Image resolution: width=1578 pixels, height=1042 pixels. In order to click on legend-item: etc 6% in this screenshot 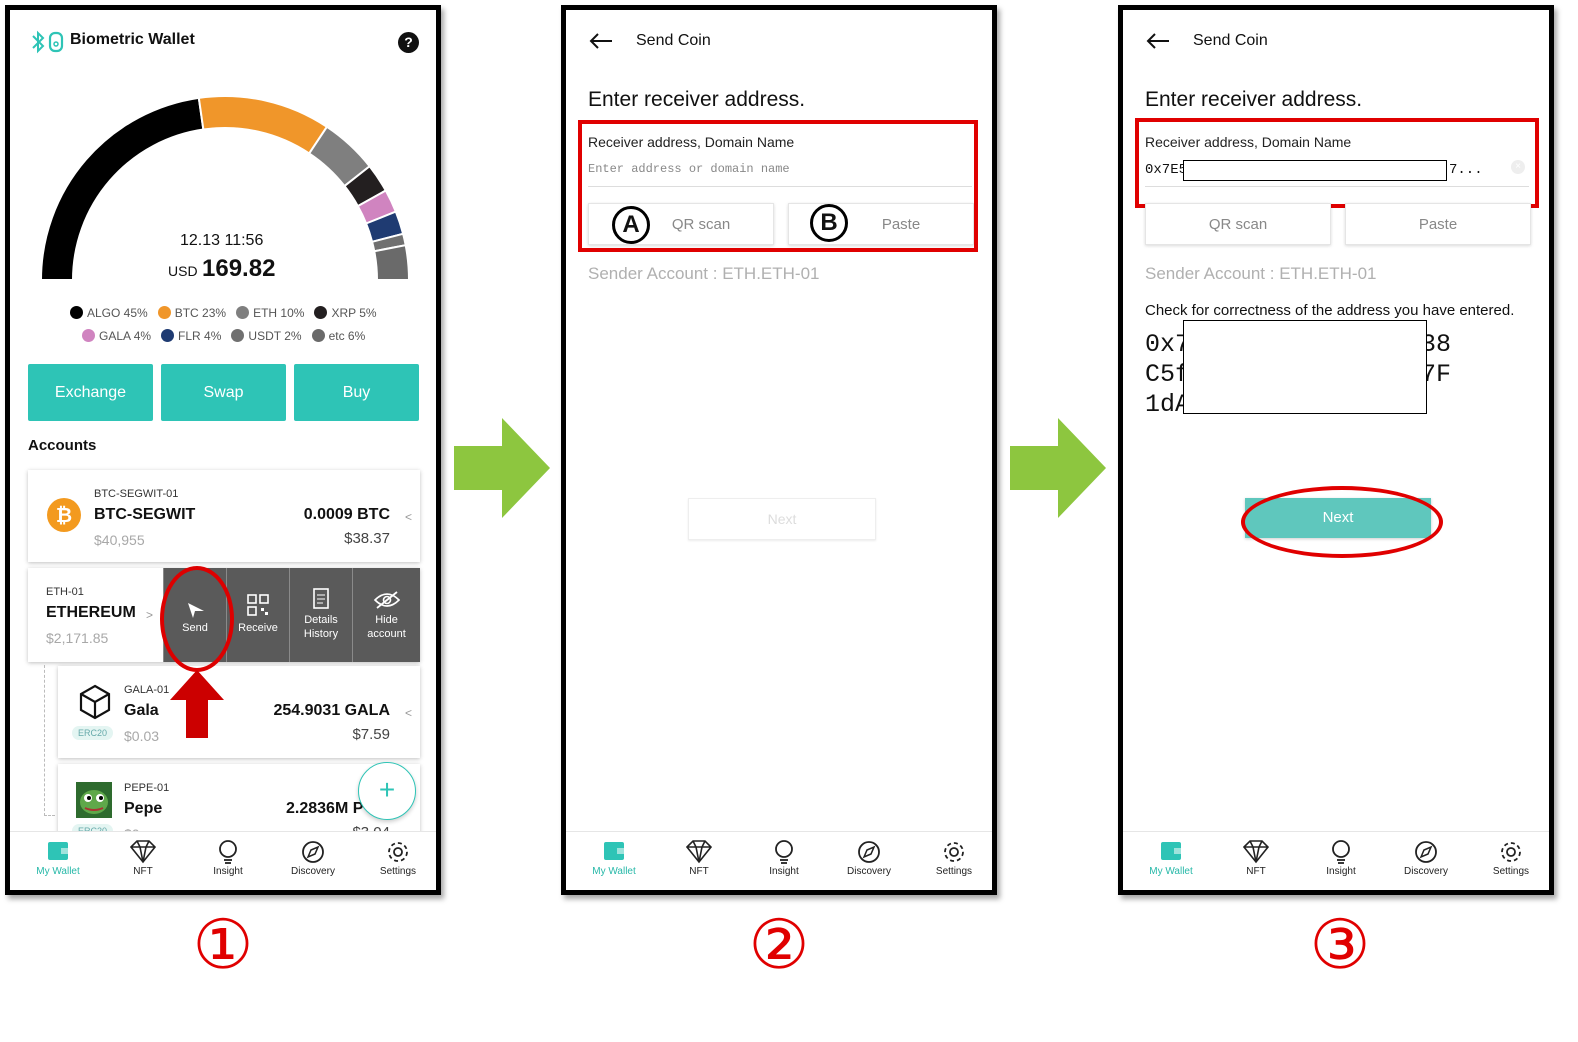, I will do `click(338, 336)`.